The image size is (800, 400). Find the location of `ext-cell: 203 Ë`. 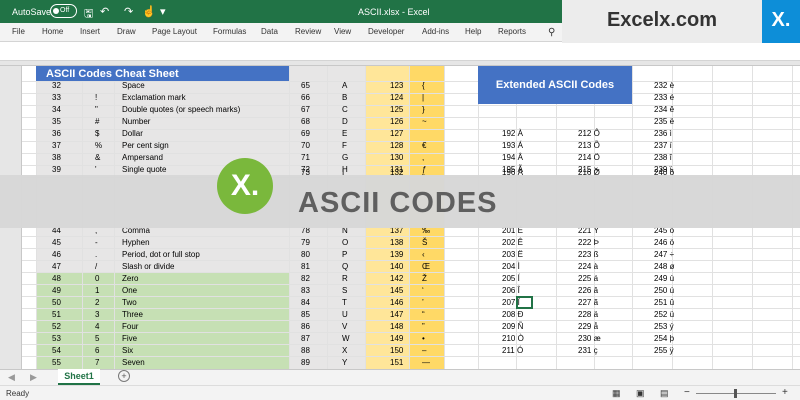

ext-cell: 203 Ë is located at coordinates (512, 254).